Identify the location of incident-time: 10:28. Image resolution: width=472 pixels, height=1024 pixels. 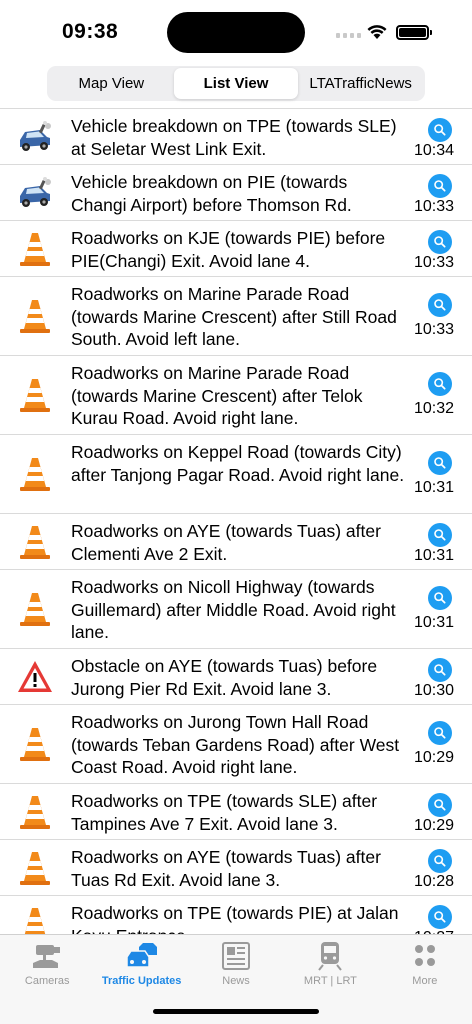
(433, 881).